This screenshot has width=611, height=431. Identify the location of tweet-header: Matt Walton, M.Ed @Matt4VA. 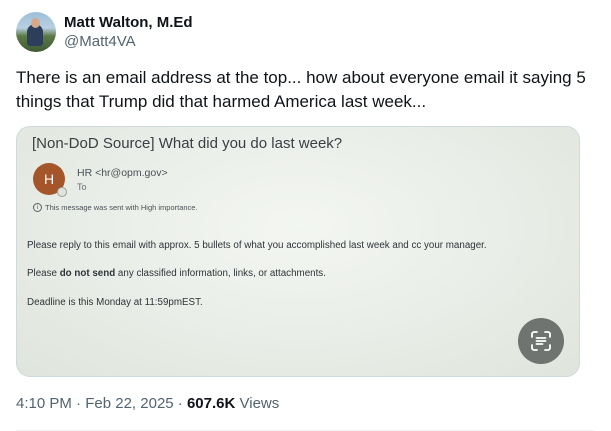
(104, 32).